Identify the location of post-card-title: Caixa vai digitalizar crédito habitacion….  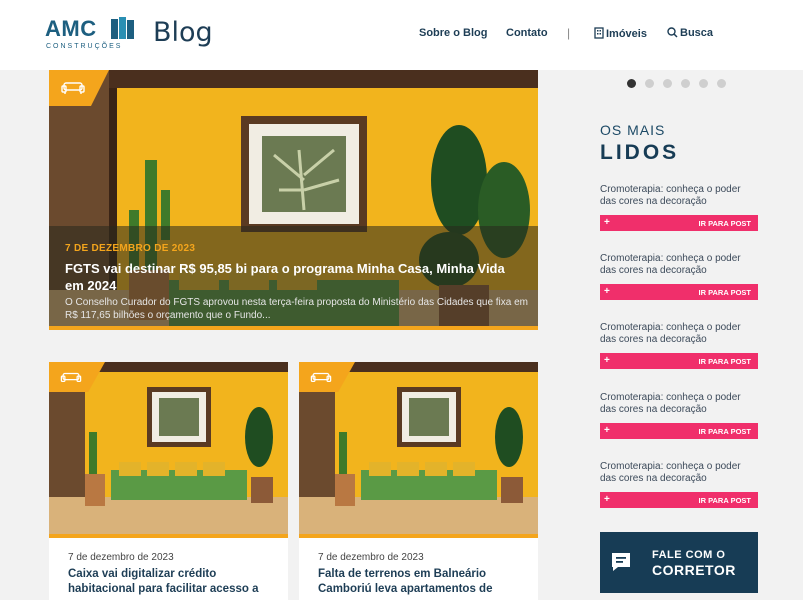
(173, 582).